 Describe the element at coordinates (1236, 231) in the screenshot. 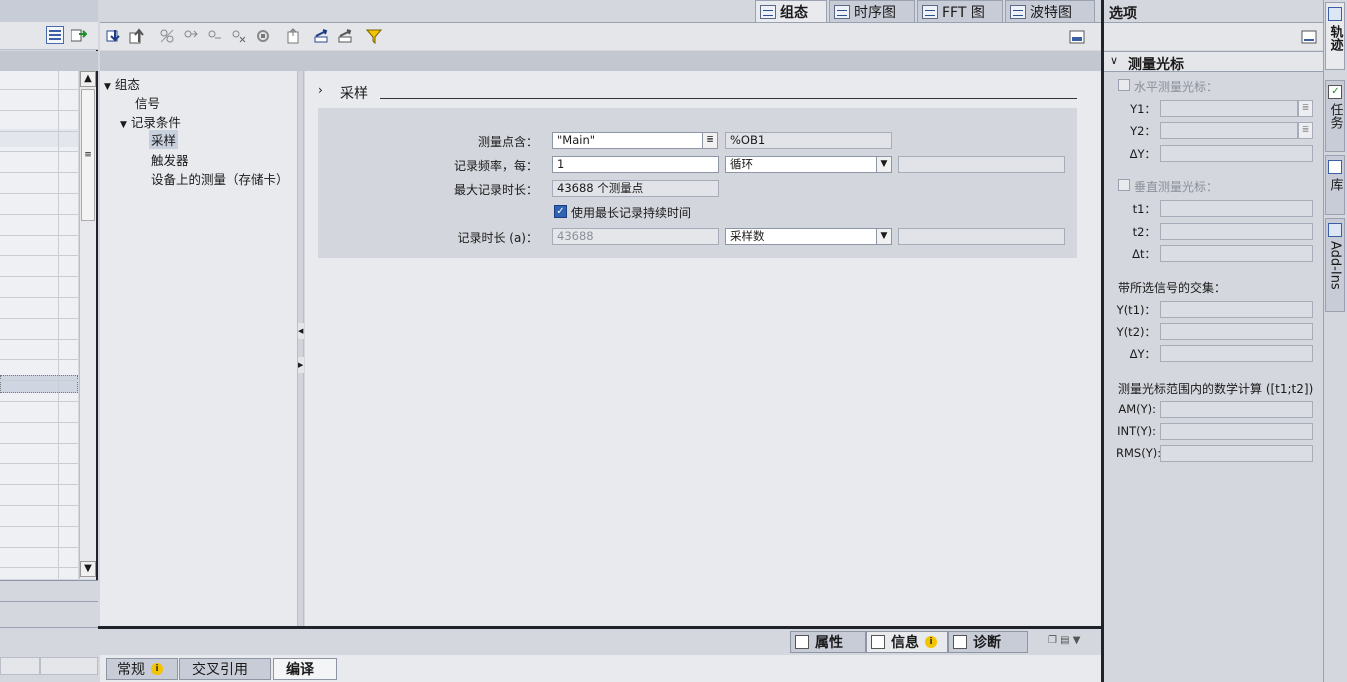

I see `t2-input` at that location.